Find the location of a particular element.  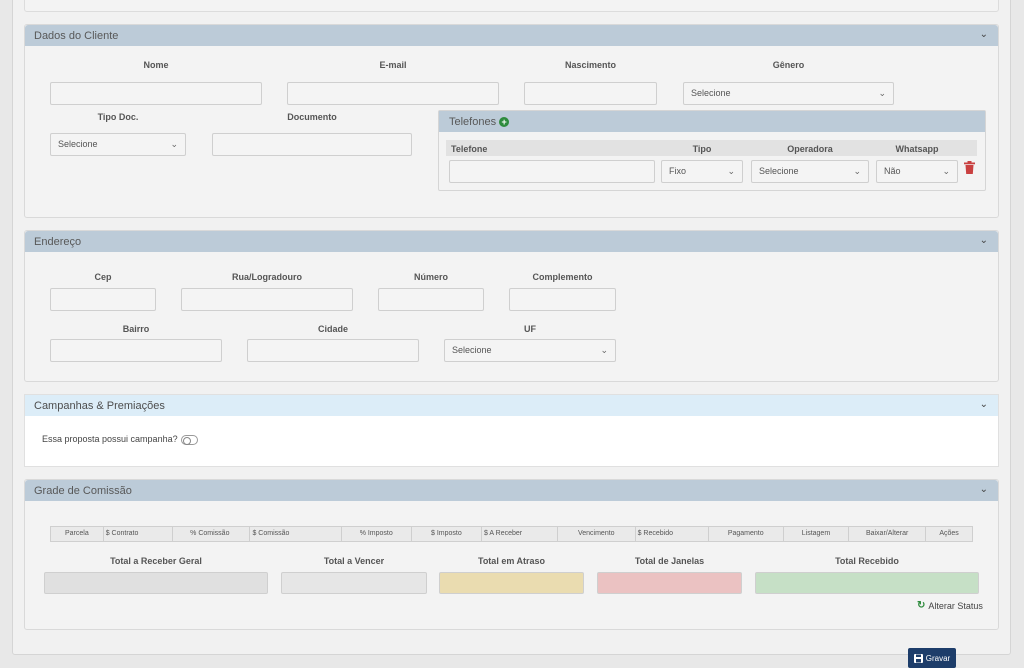

gravar-button: Gravar is located at coordinates (932, 658).